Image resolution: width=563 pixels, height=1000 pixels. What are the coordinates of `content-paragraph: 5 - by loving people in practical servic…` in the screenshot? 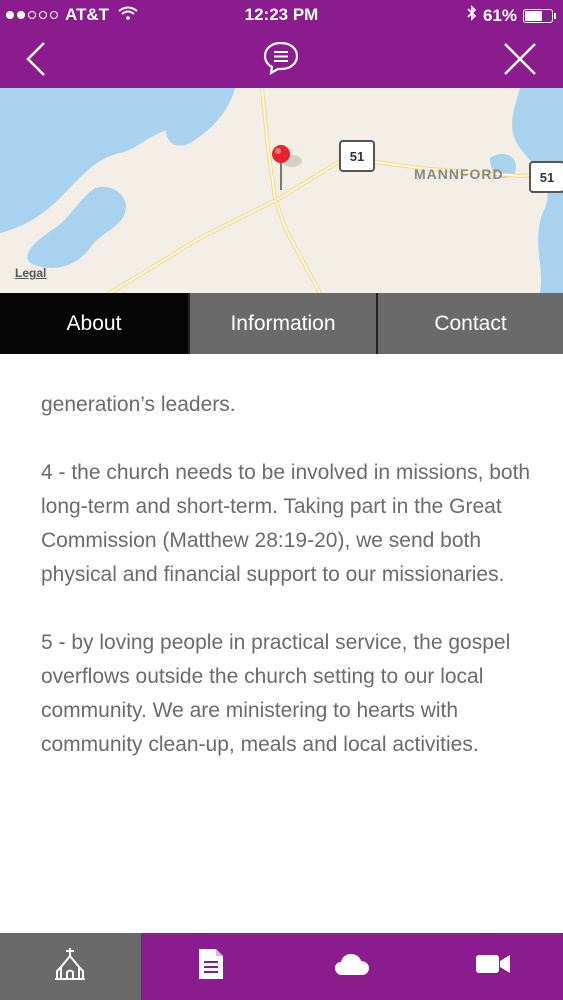 It's located at (276, 693).